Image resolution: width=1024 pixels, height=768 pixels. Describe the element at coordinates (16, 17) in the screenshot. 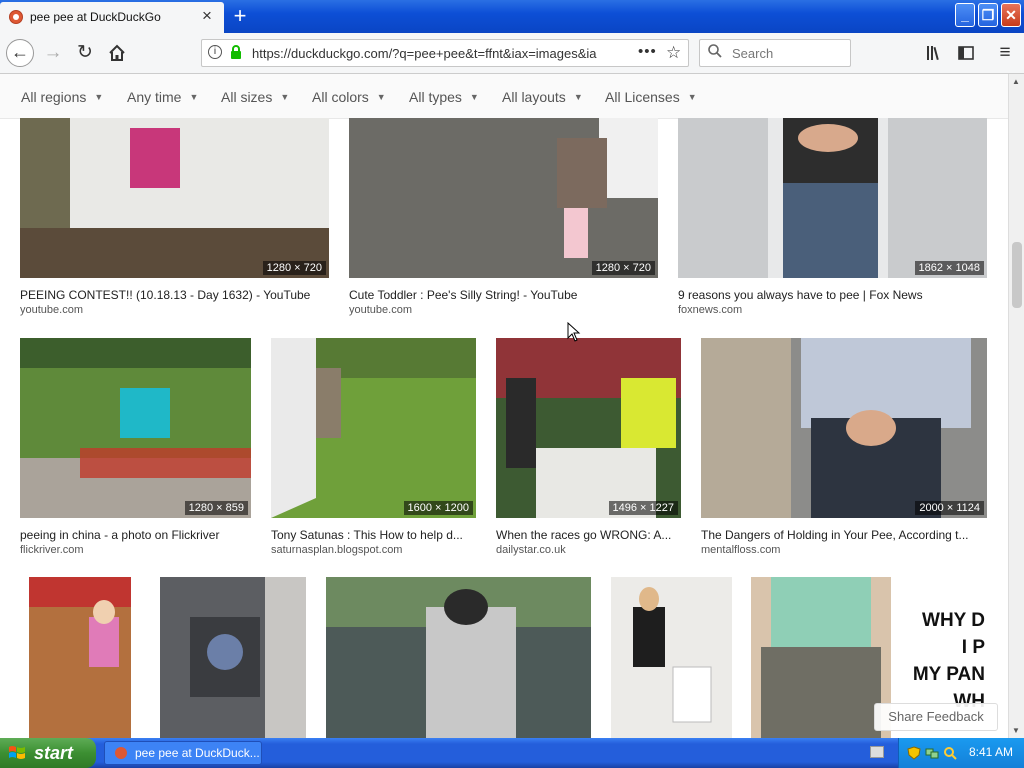

I see `duckduckgo-favicon-icon` at that location.